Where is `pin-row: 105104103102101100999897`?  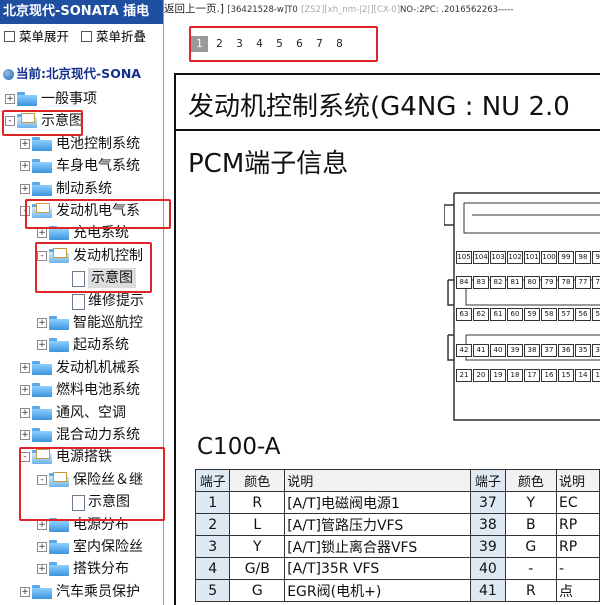 pin-row: 105104103102101100999897 is located at coordinates (528, 257).